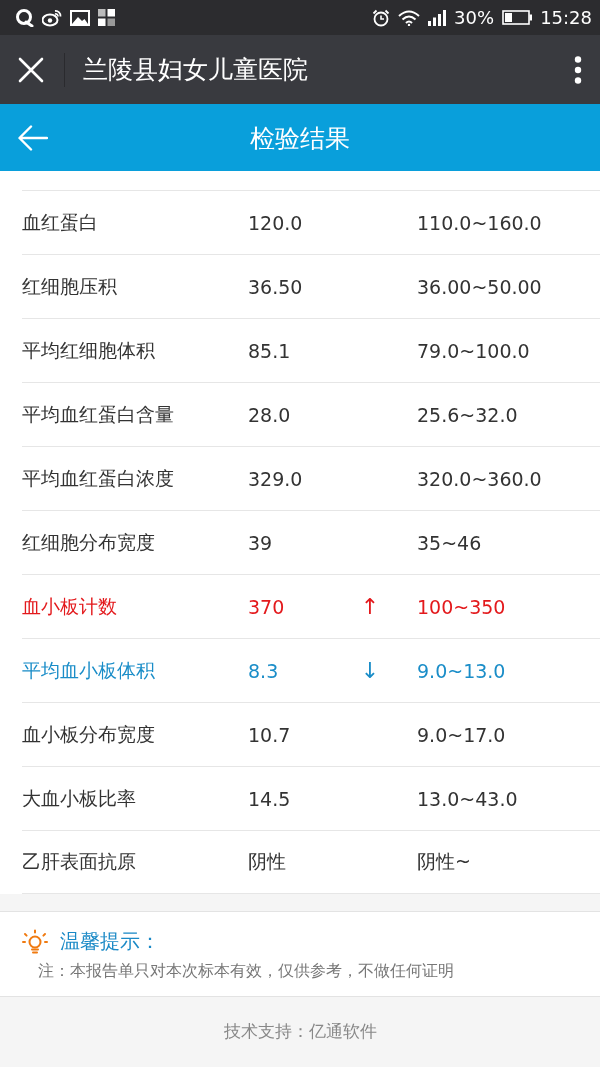 The image size is (600, 1067). What do you see at coordinates (261, 542) in the screenshot?
I see `test-value: 39` at bounding box center [261, 542].